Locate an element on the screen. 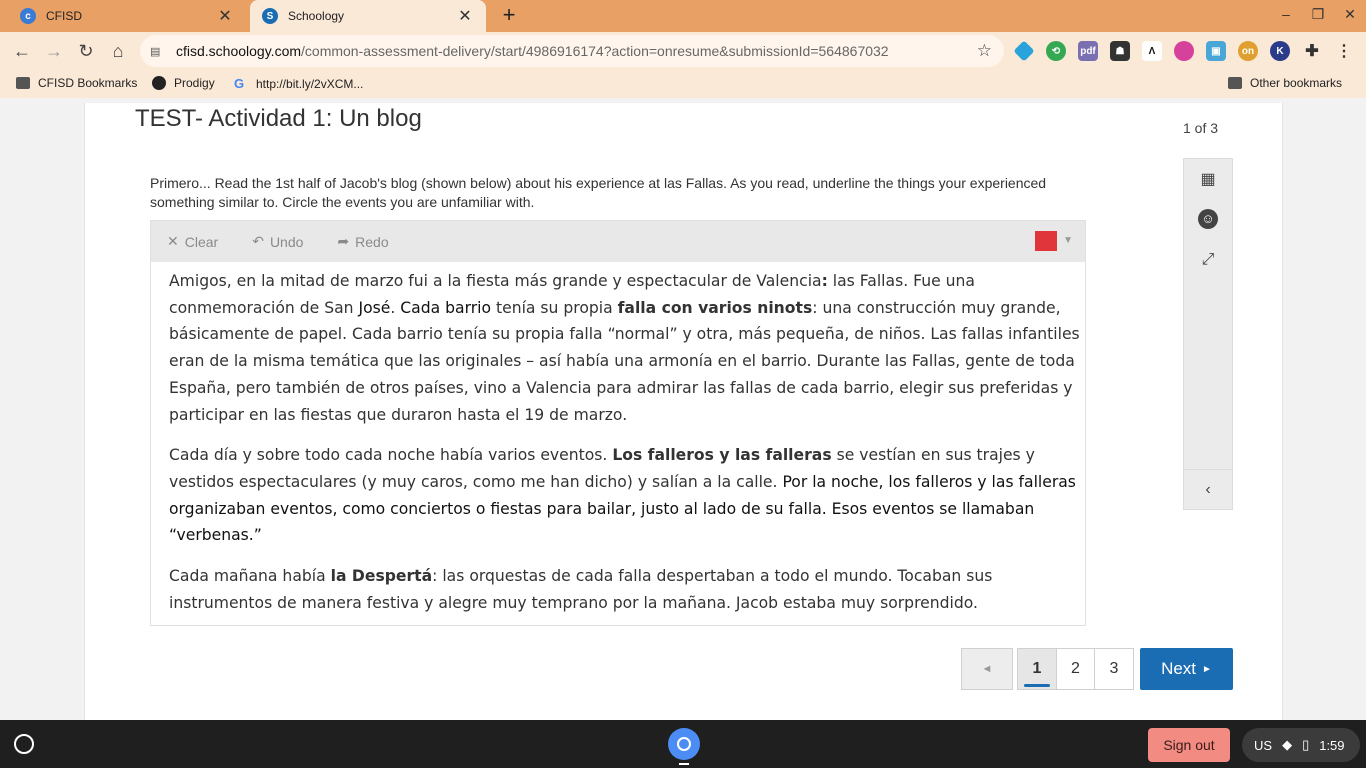 This screenshot has height=768, width=1366. extension-screenshot-icon: ▣ is located at coordinates (1216, 51).